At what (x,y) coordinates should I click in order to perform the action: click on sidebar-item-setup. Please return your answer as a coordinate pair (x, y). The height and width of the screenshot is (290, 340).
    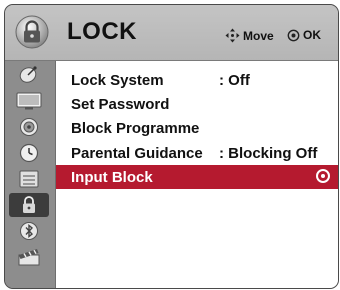
    Looking at the image, I should click on (29, 75).